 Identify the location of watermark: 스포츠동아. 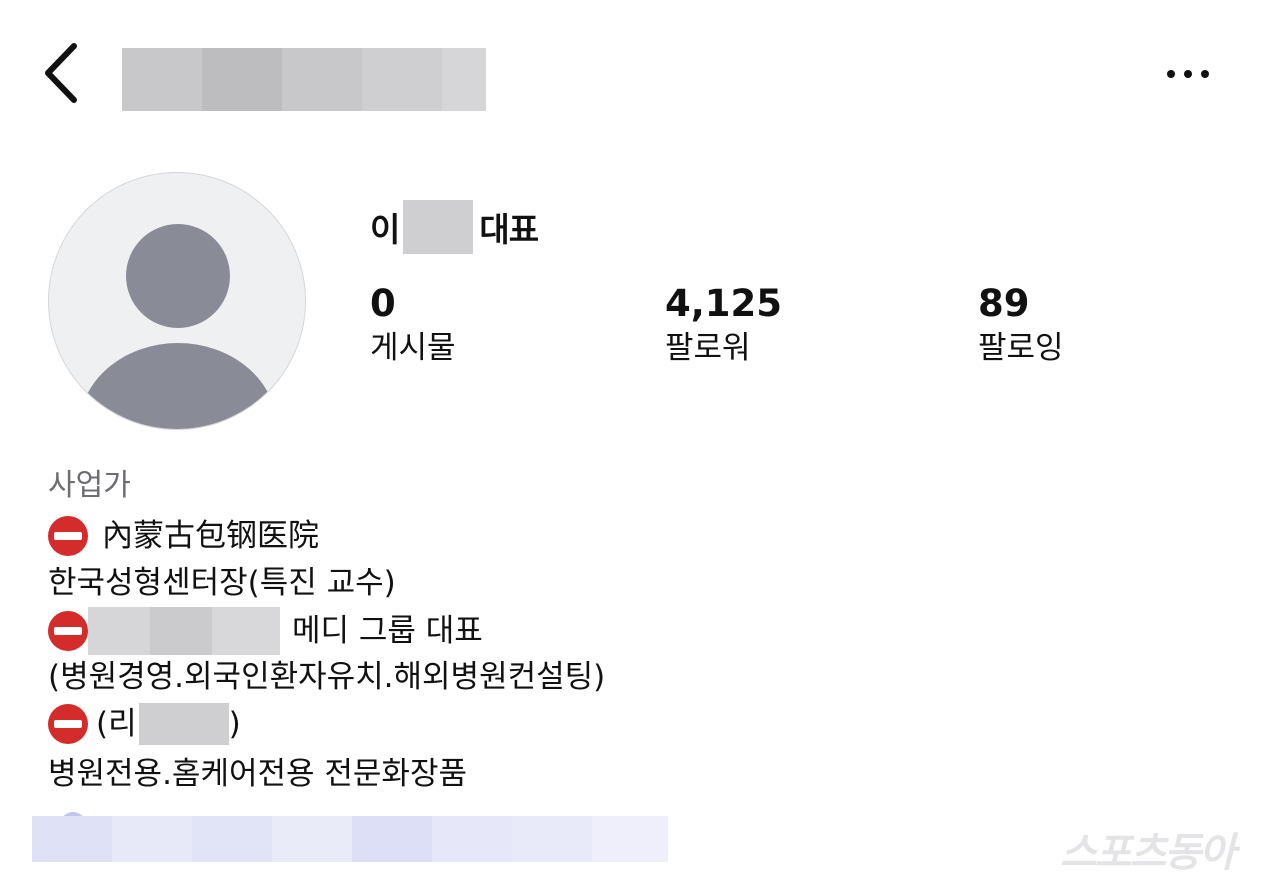
(1148, 853).